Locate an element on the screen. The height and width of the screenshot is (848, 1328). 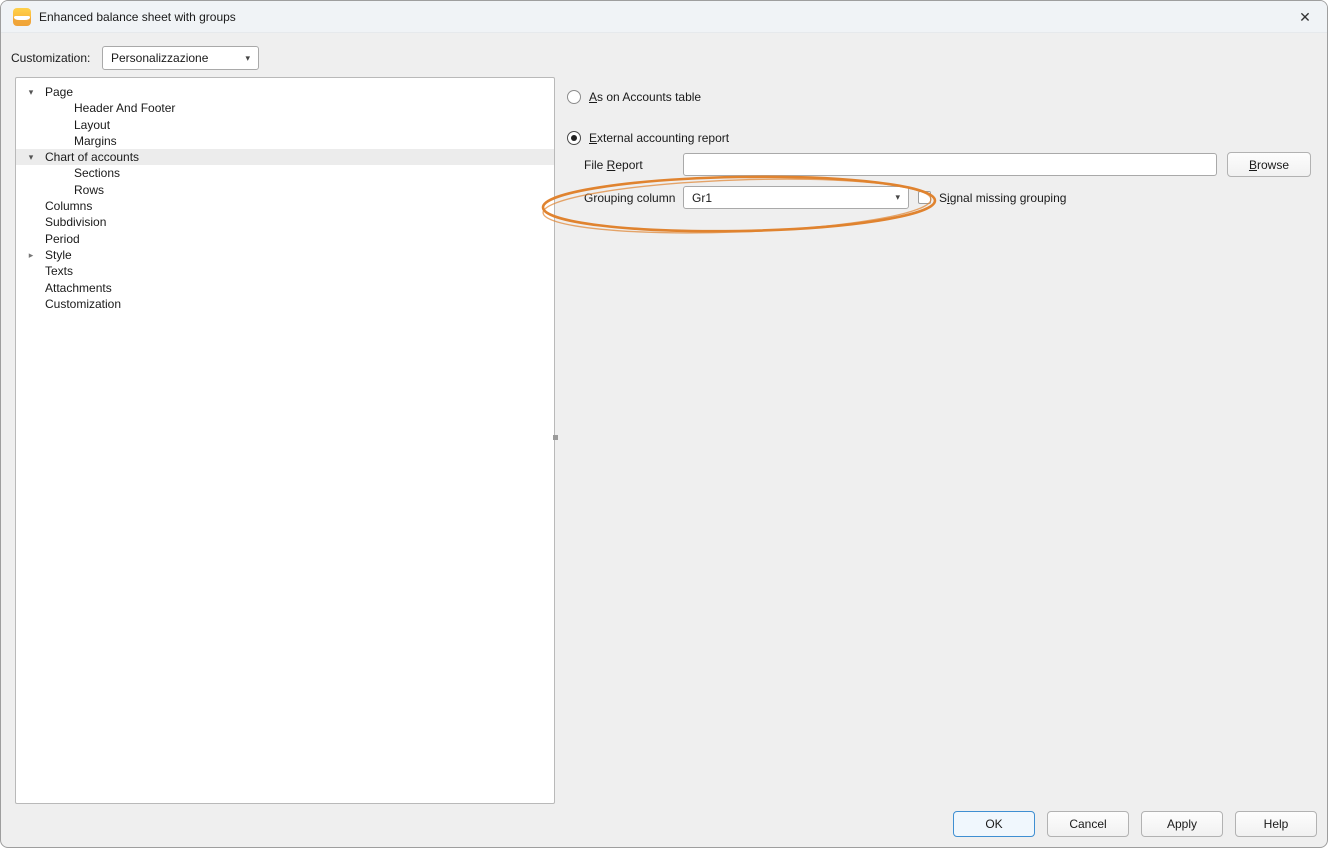
customization-dropdown: Personalizzazione ▾ is located at coordinates (180, 58).